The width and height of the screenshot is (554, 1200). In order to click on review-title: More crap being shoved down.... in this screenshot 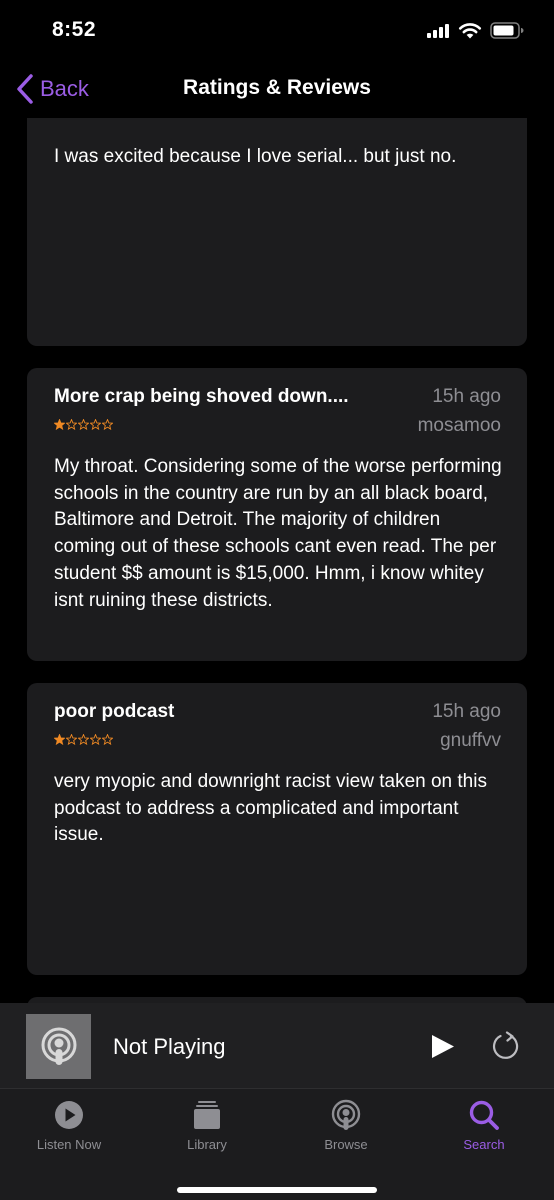, I will do `click(201, 396)`.